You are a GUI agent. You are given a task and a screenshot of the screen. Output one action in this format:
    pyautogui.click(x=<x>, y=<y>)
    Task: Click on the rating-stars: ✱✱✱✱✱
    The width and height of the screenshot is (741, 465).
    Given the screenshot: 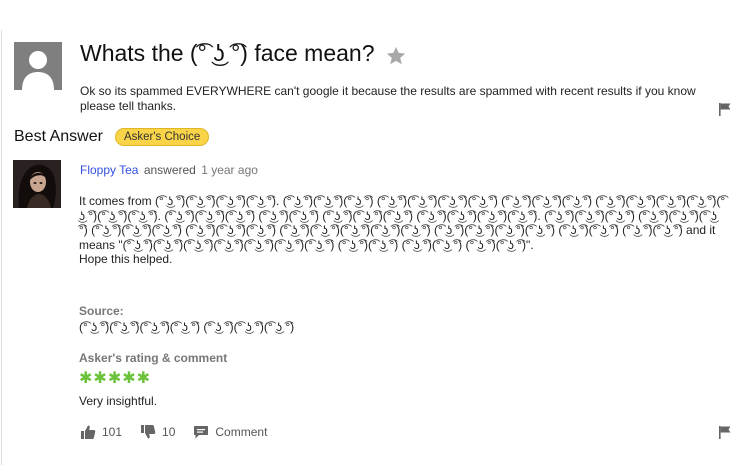 What is the action you would take?
    pyautogui.click(x=115, y=378)
    